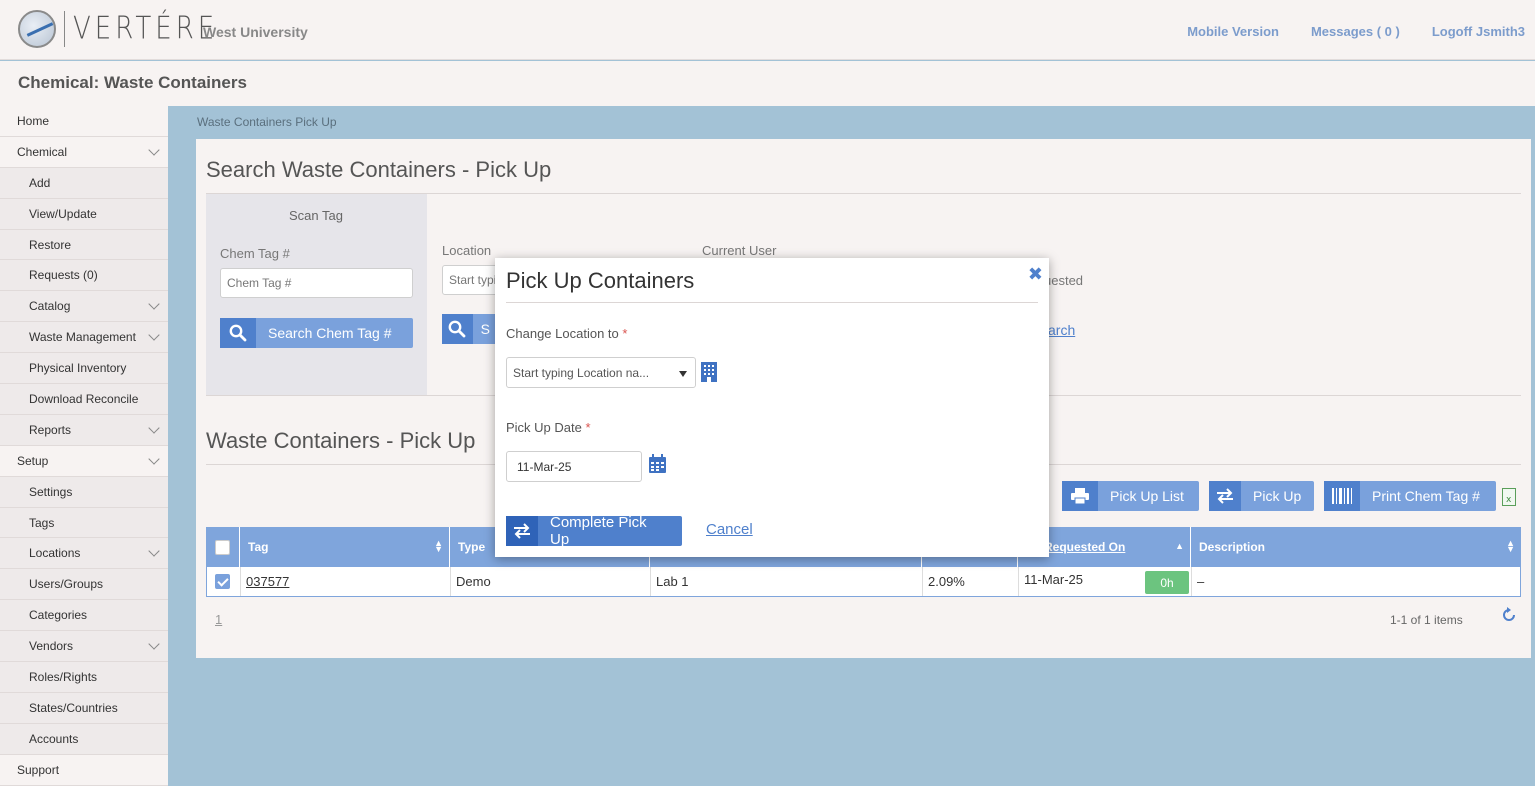 This screenshot has height=786, width=1535. Describe the element at coordinates (50, 306) in the screenshot. I see `sidebar-item-label: Catalog` at that location.